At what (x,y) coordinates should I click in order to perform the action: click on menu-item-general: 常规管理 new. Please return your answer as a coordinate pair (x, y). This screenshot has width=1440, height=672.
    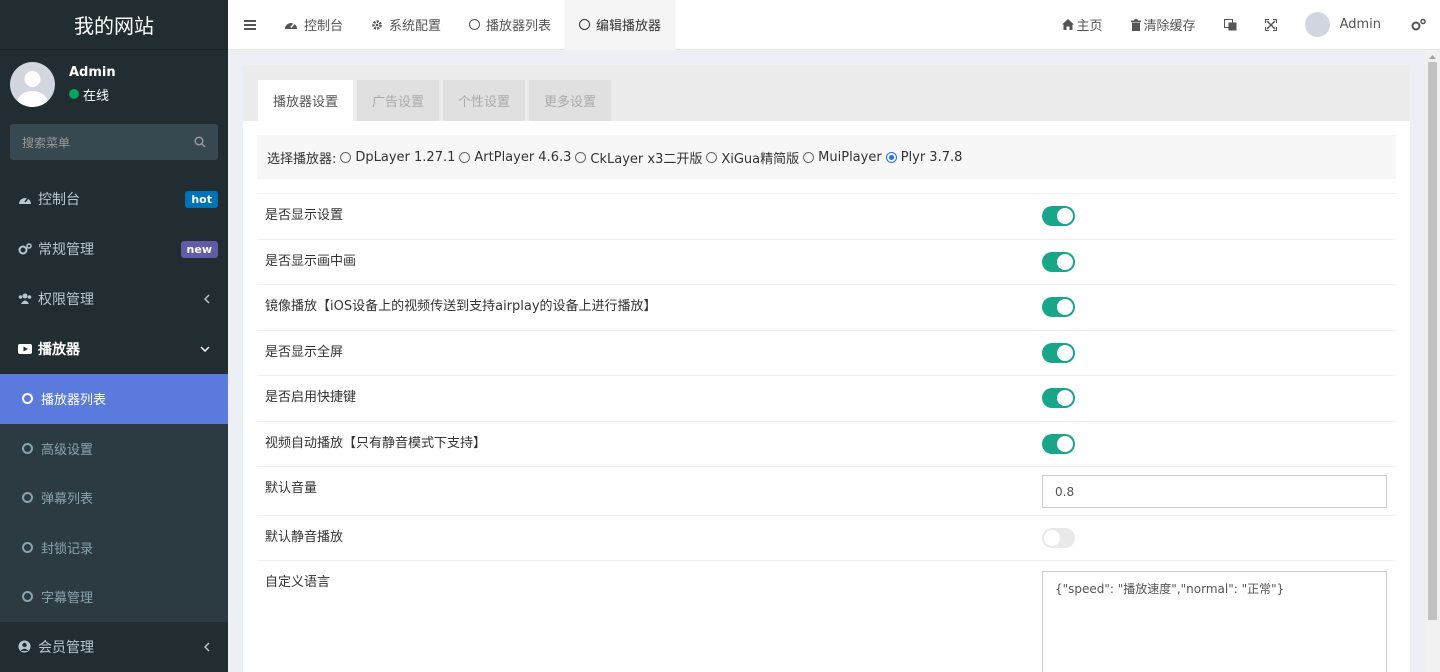
    Looking at the image, I should click on (114, 249).